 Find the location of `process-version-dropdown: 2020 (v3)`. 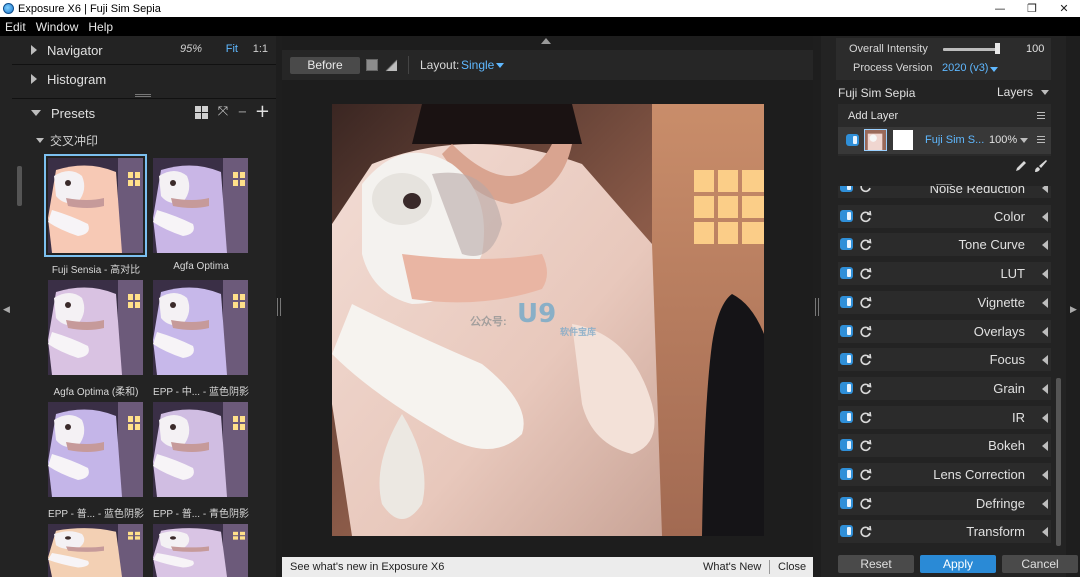

process-version-dropdown: 2020 (v3) is located at coordinates (965, 68).